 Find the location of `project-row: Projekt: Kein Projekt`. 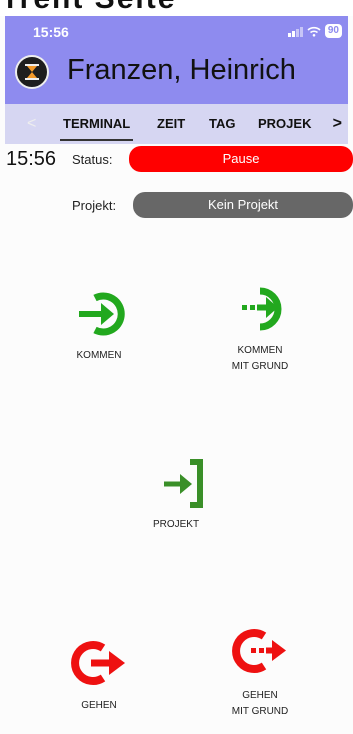

project-row: Projekt: Kein Projekt is located at coordinates (176, 205).